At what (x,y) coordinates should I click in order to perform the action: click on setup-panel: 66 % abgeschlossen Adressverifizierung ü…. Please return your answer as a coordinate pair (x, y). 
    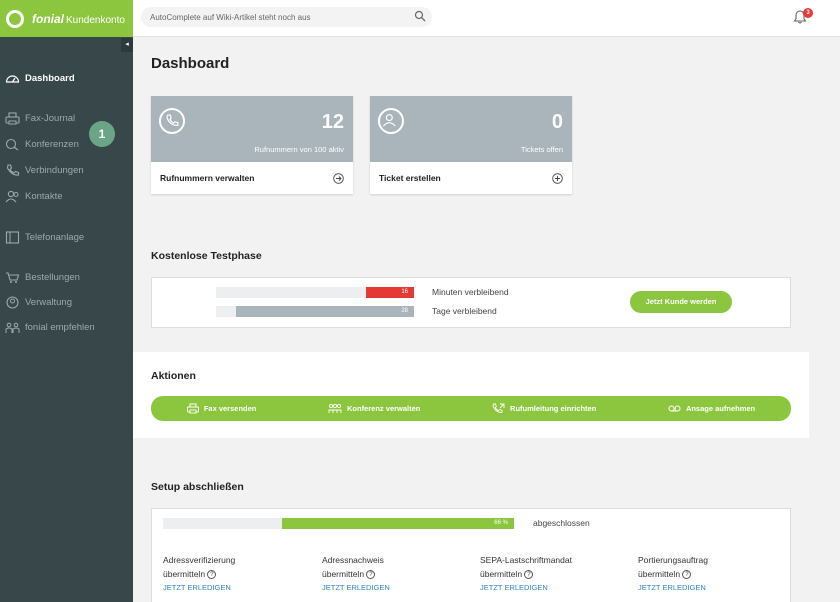
    Looking at the image, I should click on (471, 555).